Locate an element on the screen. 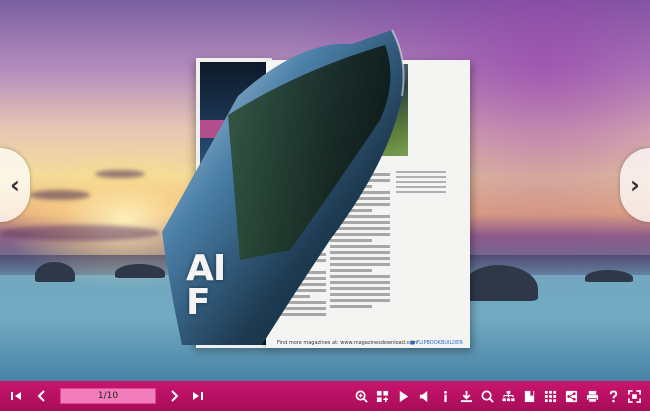 This screenshot has height=411, width=650. chevron-right-icon: › is located at coordinates (635, 185).